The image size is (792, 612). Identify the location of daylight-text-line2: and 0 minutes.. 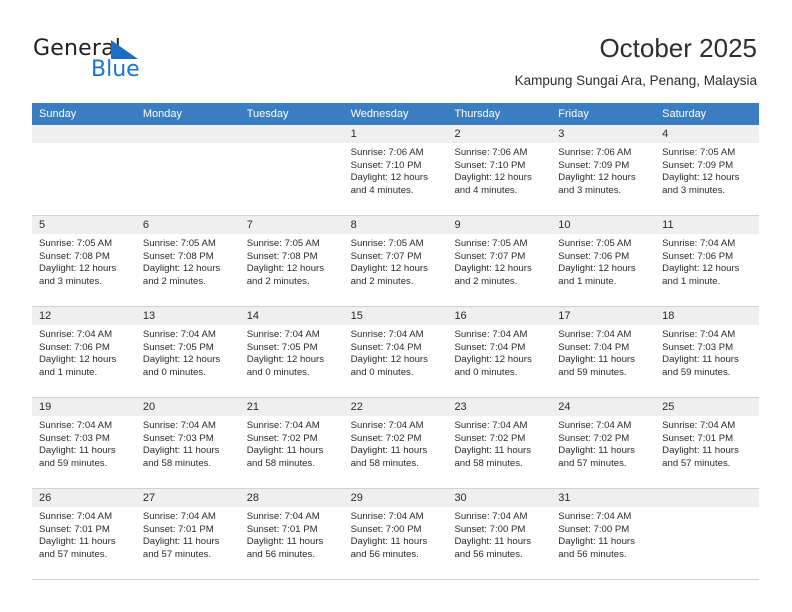
(382, 372).